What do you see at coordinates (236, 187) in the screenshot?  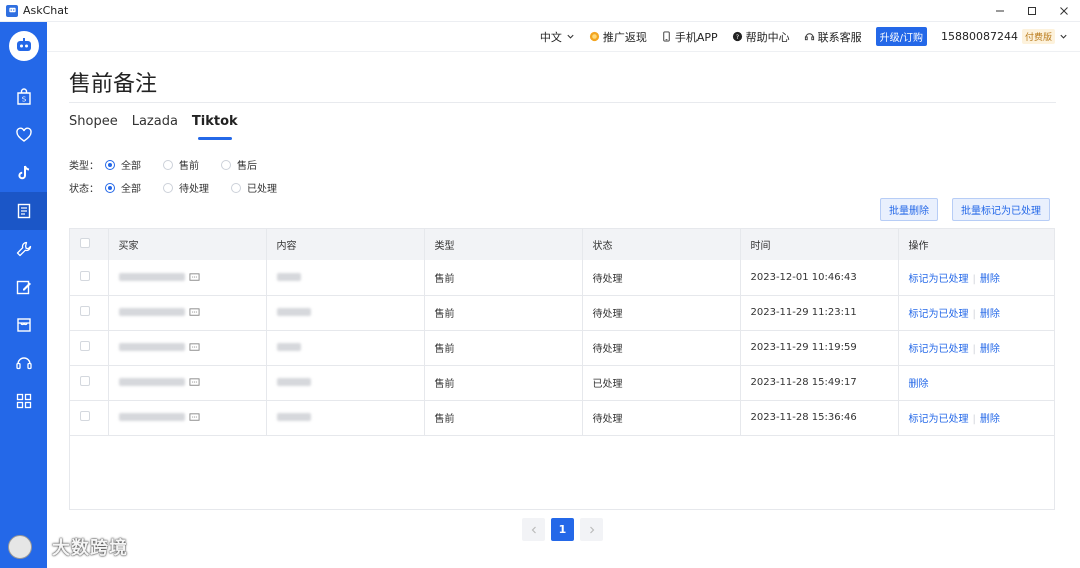 I see `radio-icon` at bounding box center [236, 187].